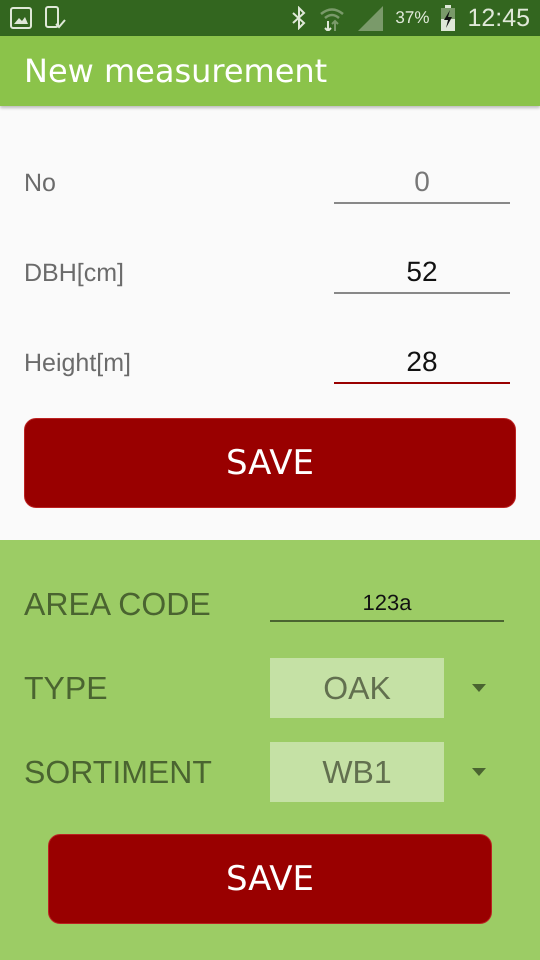 The width and height of the screenshot is (540, 960). I want to click on field-label: SORTIMENT, so click(118, 772).